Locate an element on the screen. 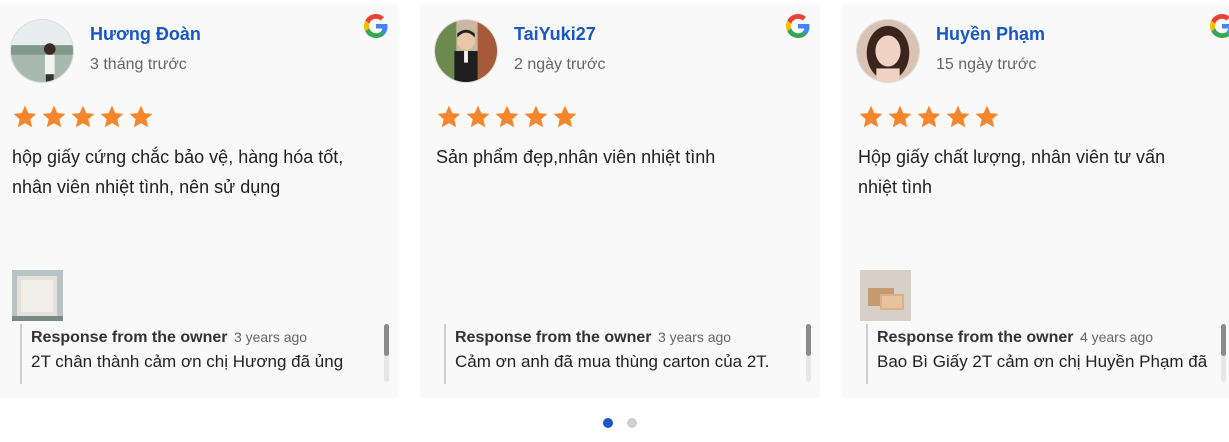 The image size is (1229, 442). pagination-dot-active is located at coordinates (607, 423).